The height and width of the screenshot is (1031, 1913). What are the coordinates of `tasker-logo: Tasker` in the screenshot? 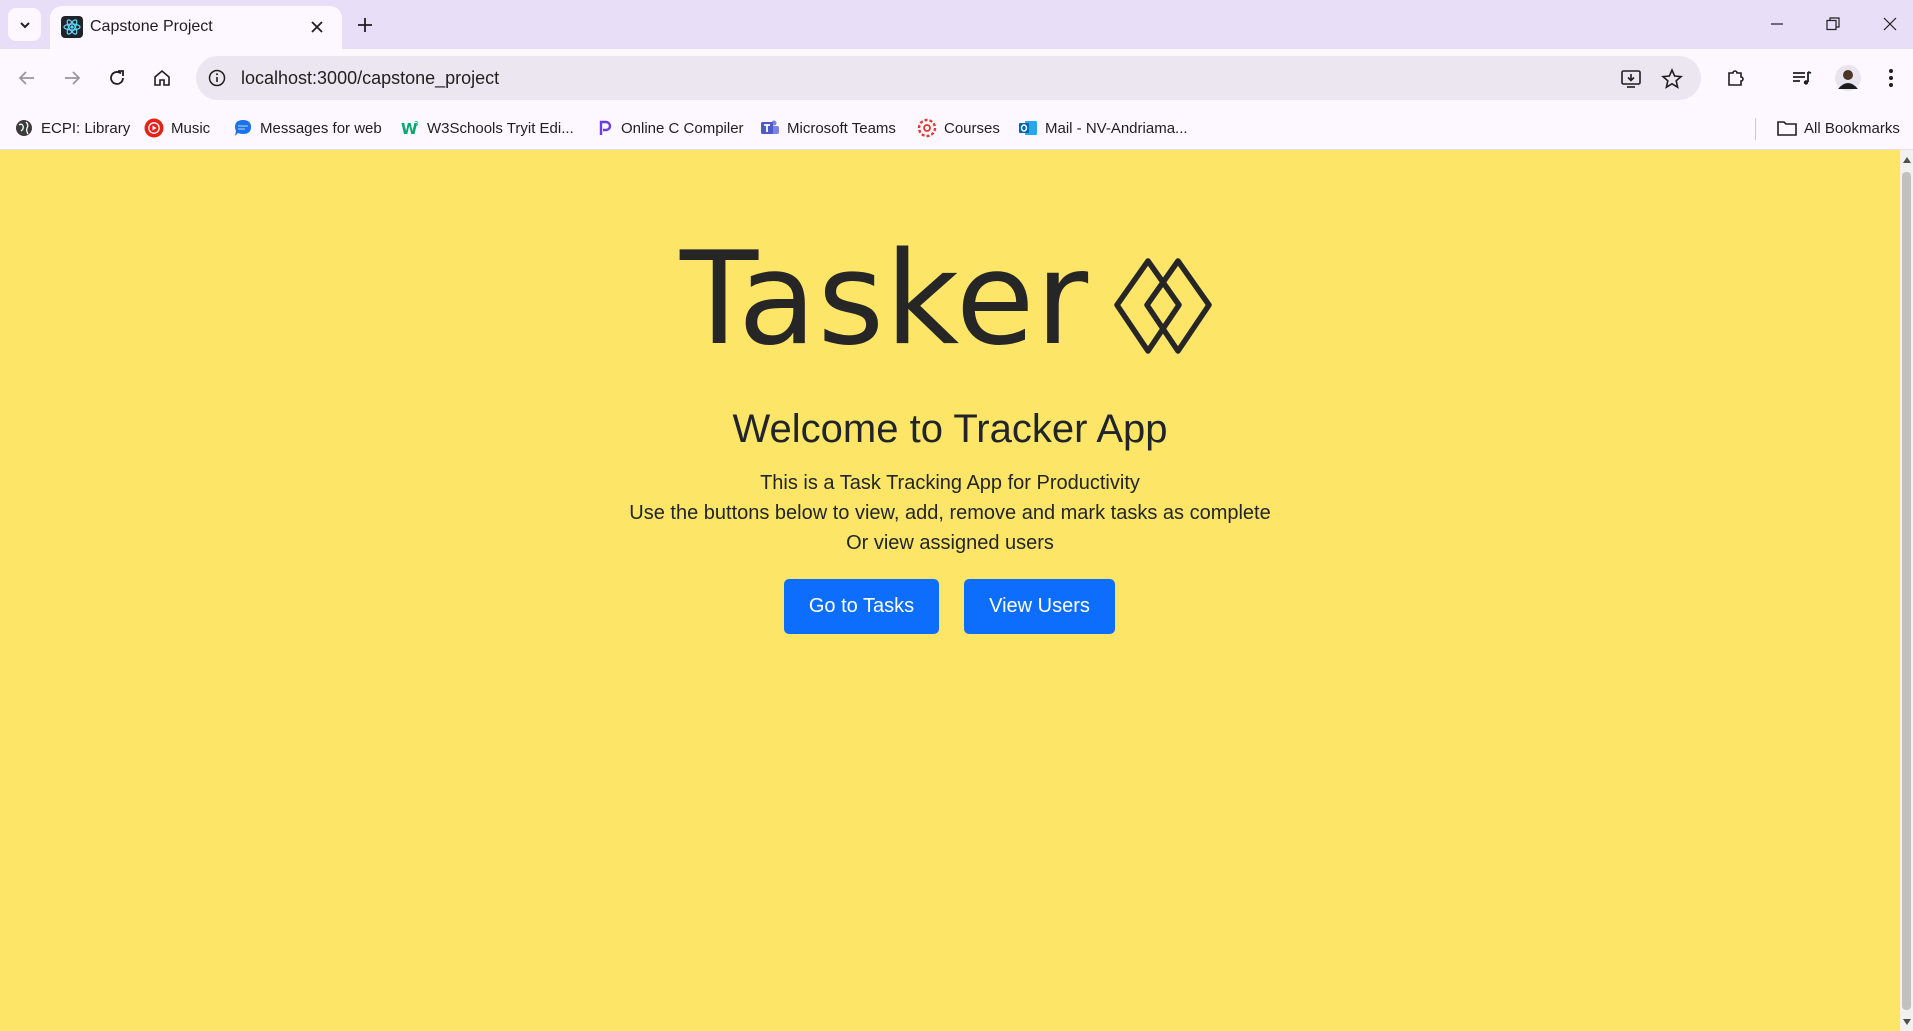 It's located at (950, 300).